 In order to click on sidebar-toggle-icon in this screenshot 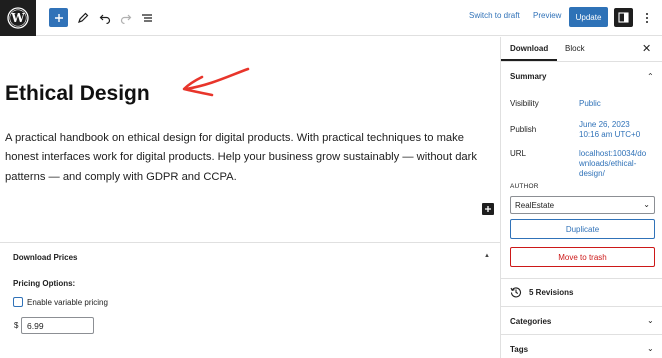, I will do `click(623, 17)`.